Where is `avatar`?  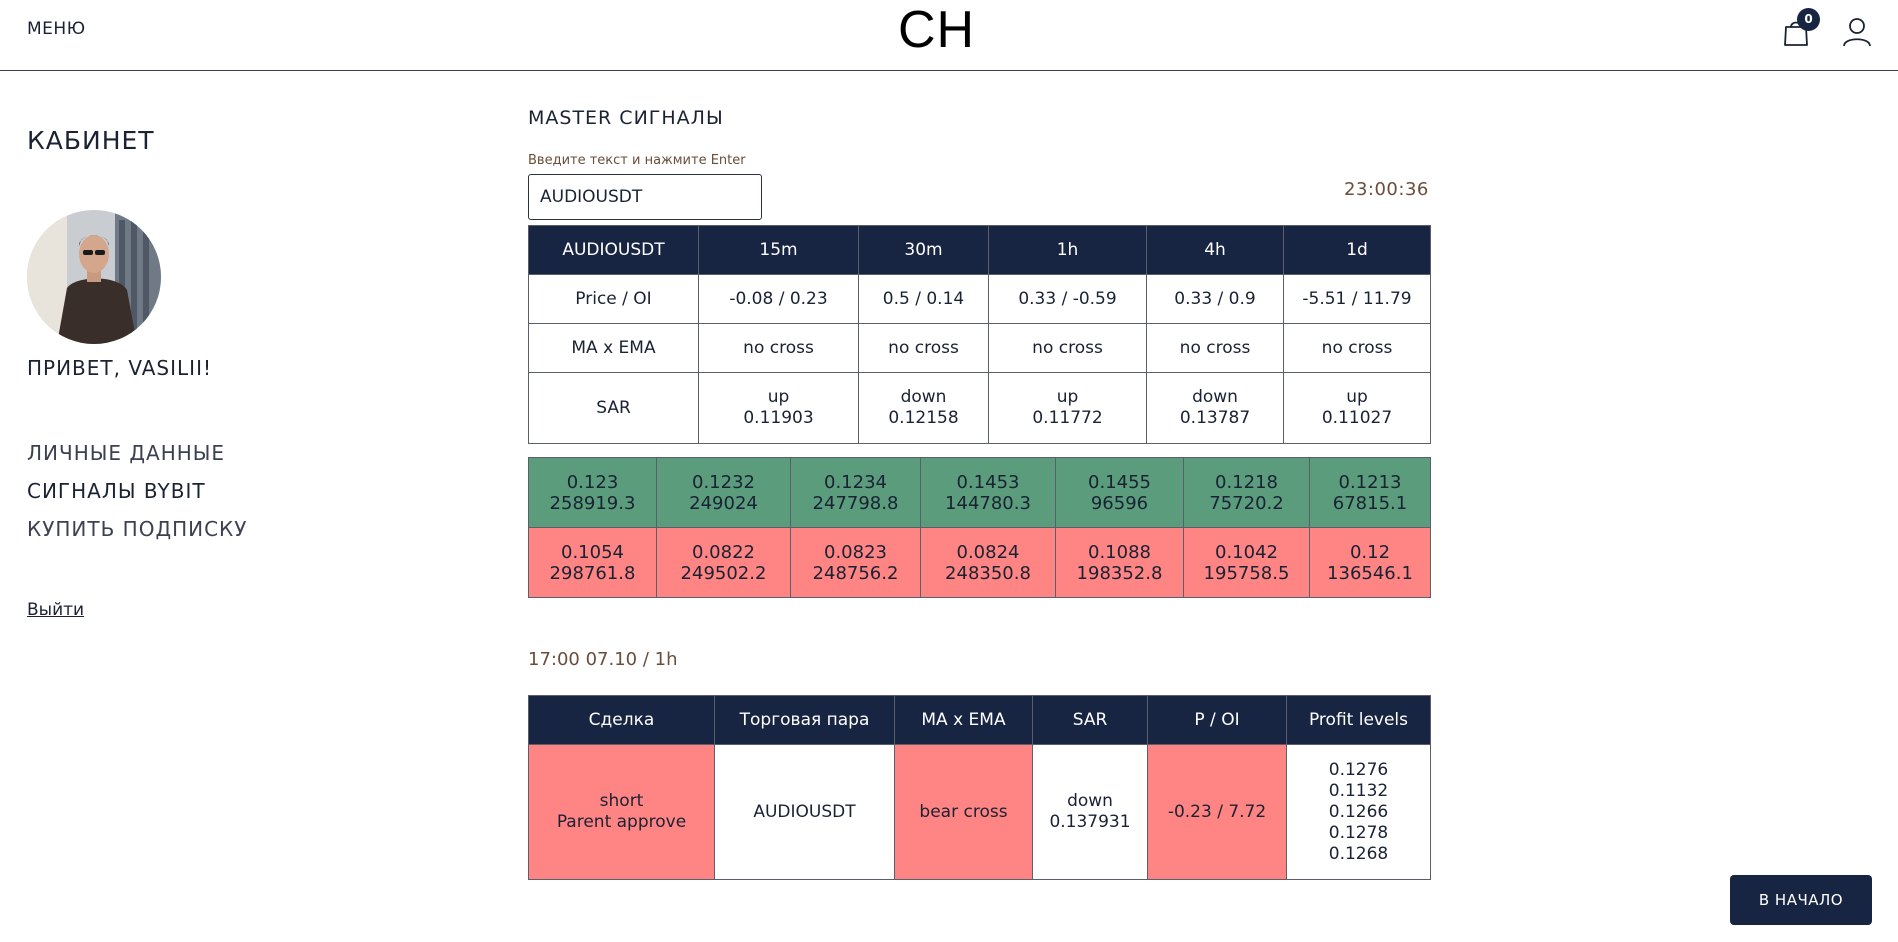
avatar is located at coordinates (94, 277).